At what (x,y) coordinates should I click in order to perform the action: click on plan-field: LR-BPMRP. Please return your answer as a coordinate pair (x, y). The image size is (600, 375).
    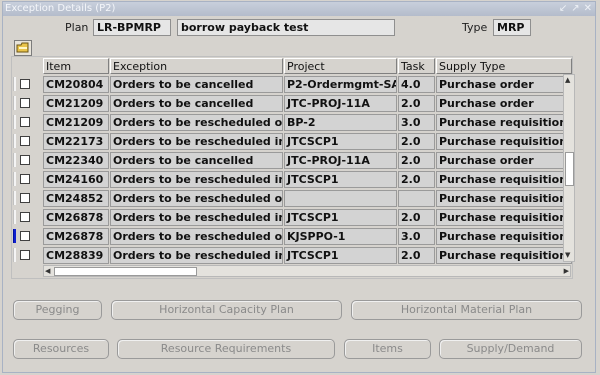
    Looking at the image, I should click on (132, 27).